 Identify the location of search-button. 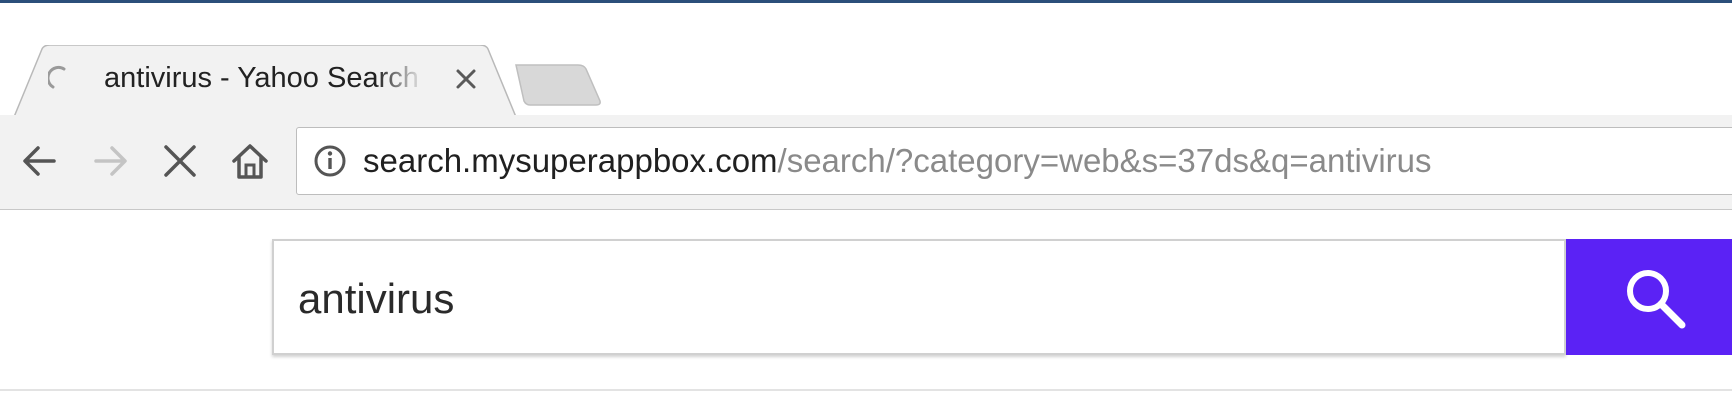
(1649, 297).